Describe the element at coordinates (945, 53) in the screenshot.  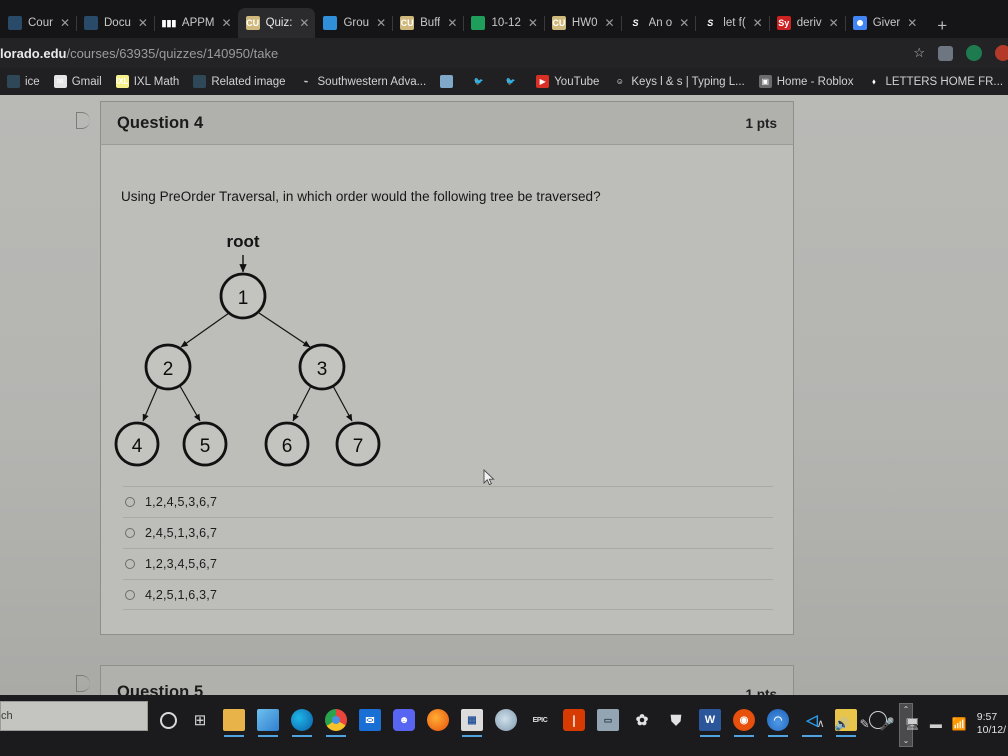
I see `extension-icon` at that location.